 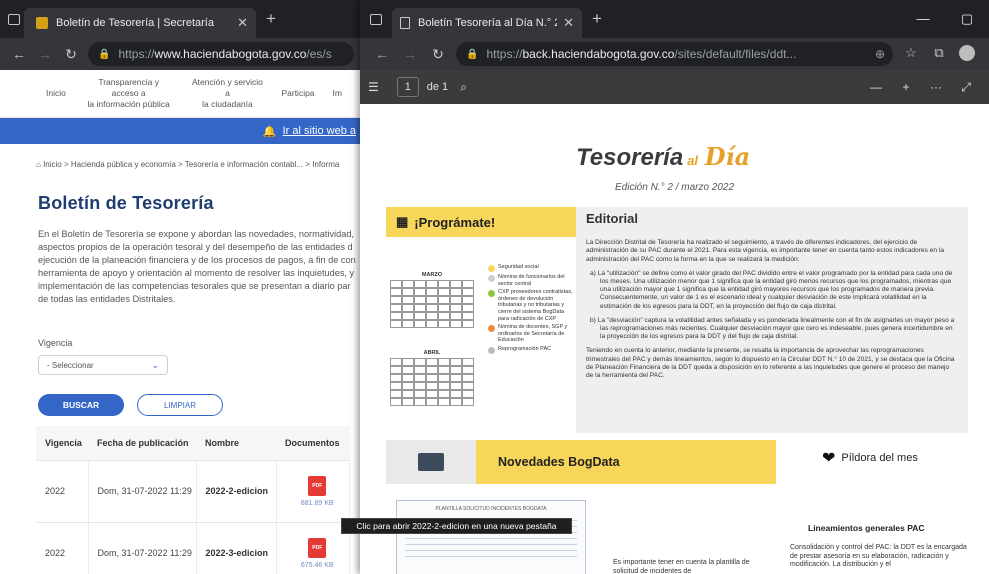 I want to click on profile-icon, so click(x=967, y=54).